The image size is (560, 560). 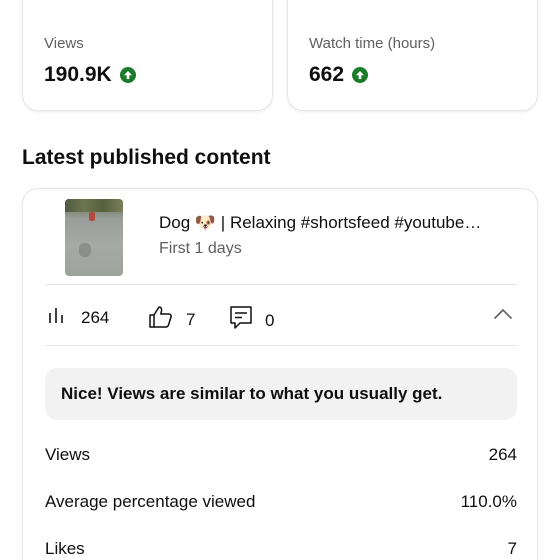 What do you see at coordinates (502, 454) in the screenshot?
I see `stat-row-value: 264` at bounding box center [502, 454].